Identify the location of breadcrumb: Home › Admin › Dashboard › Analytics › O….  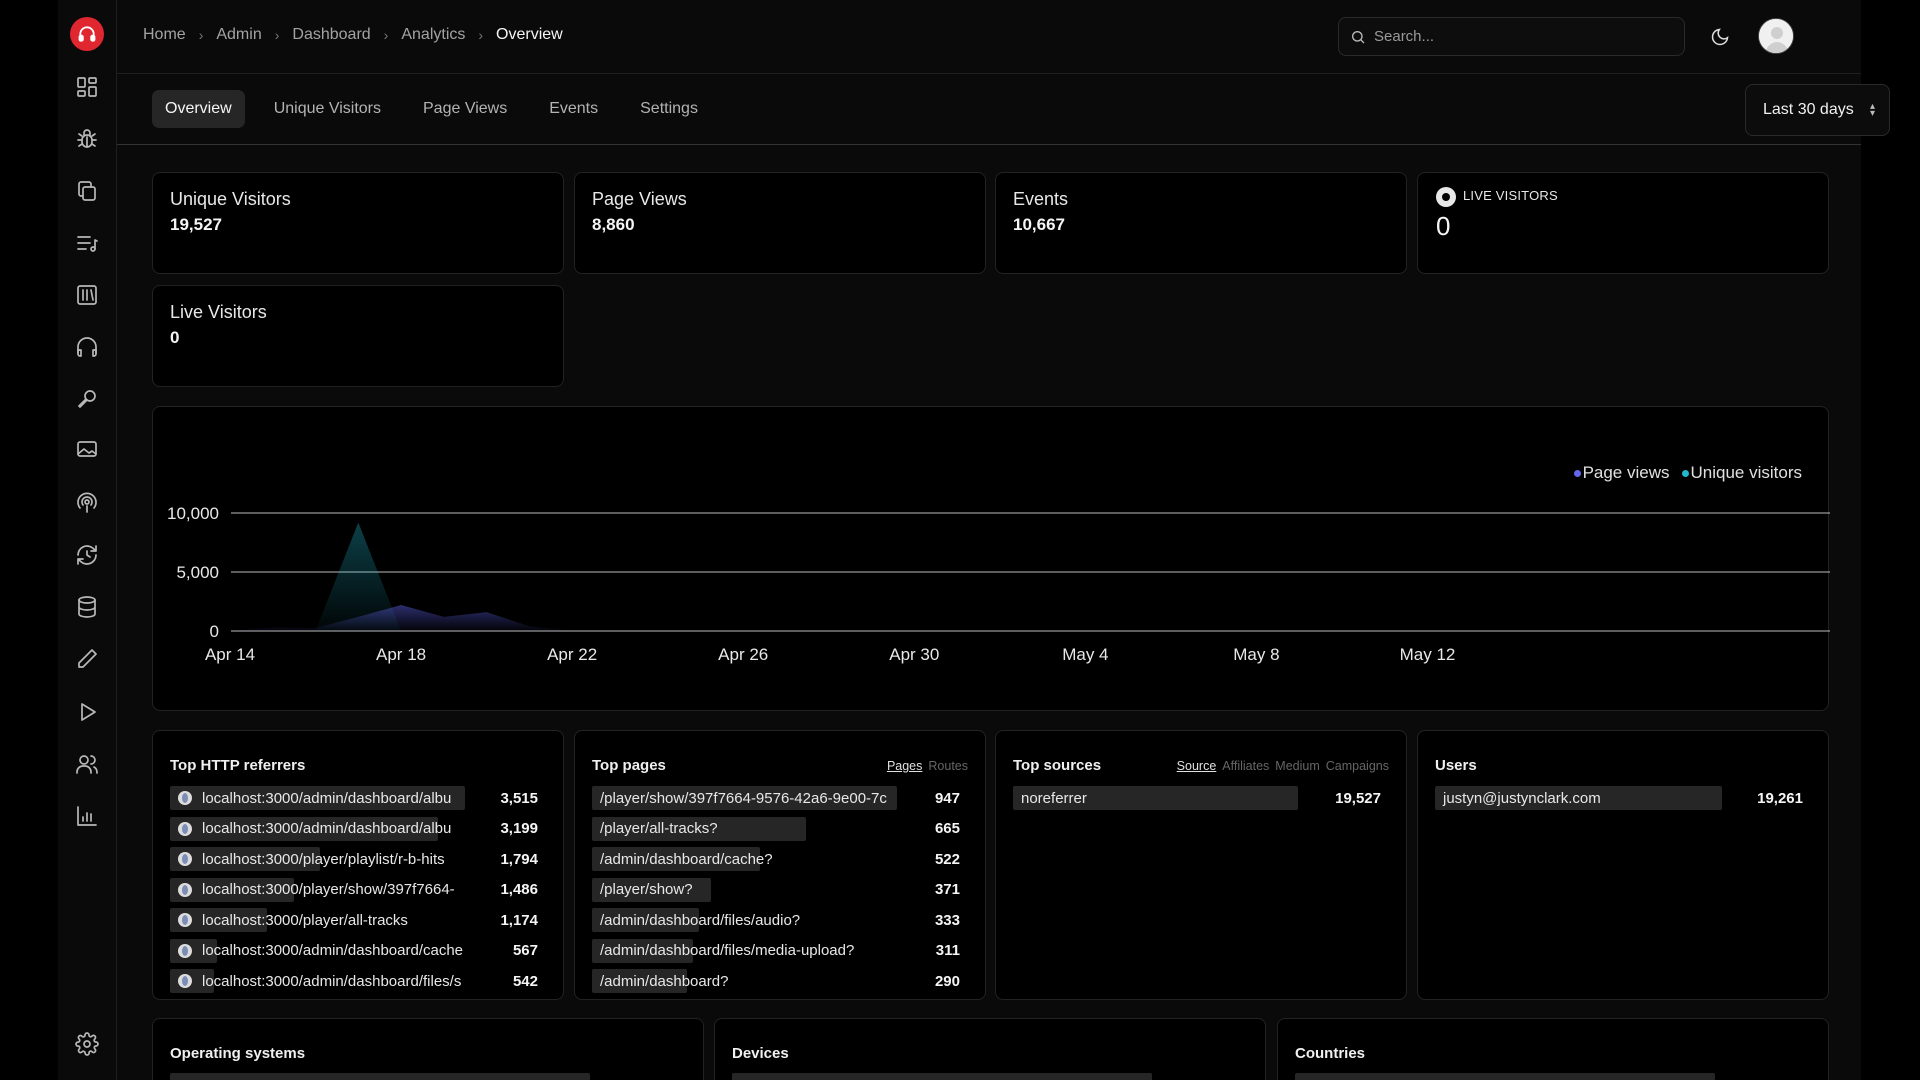
(353, 35).